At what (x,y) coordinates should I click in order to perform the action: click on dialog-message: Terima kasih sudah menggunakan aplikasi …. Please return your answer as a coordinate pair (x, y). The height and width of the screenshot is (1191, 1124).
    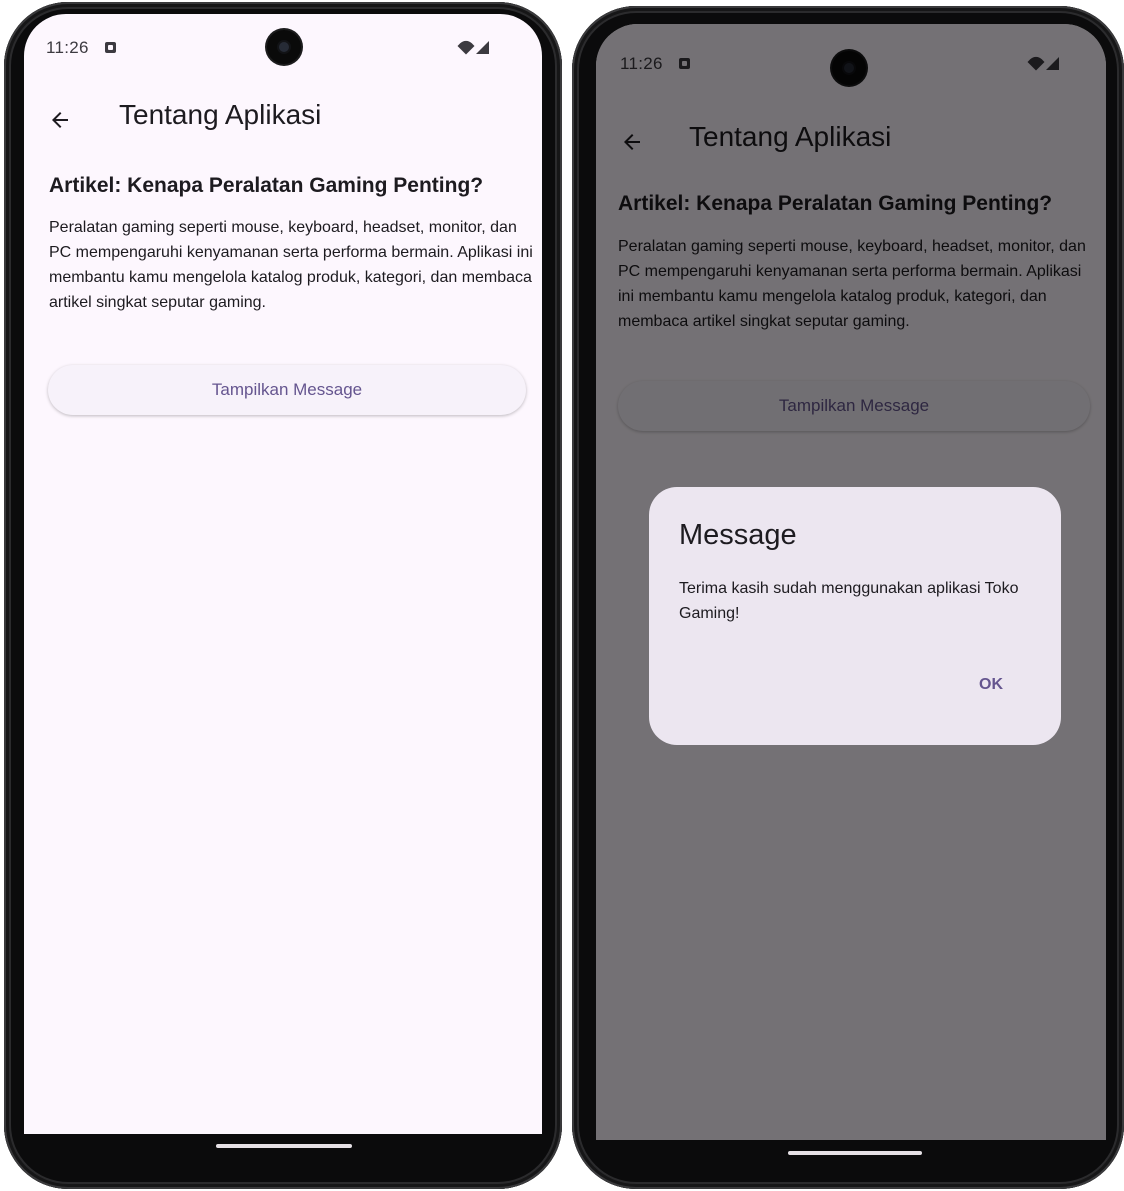
    Looking at the image, I should click on (849, 601).